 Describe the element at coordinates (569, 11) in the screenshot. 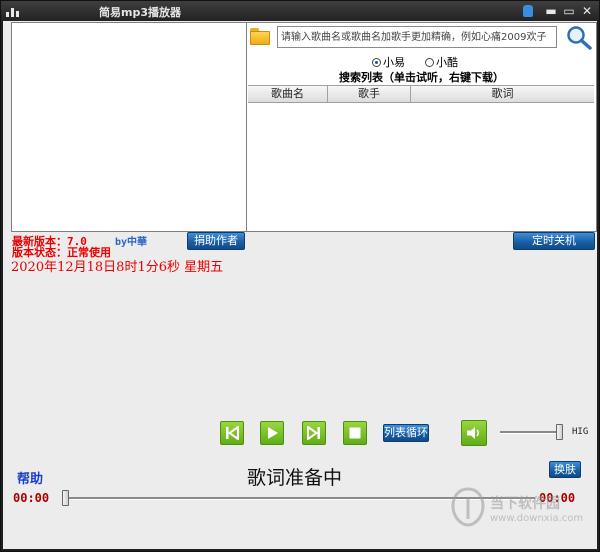

I see `maximize-button: ▭` at that location.